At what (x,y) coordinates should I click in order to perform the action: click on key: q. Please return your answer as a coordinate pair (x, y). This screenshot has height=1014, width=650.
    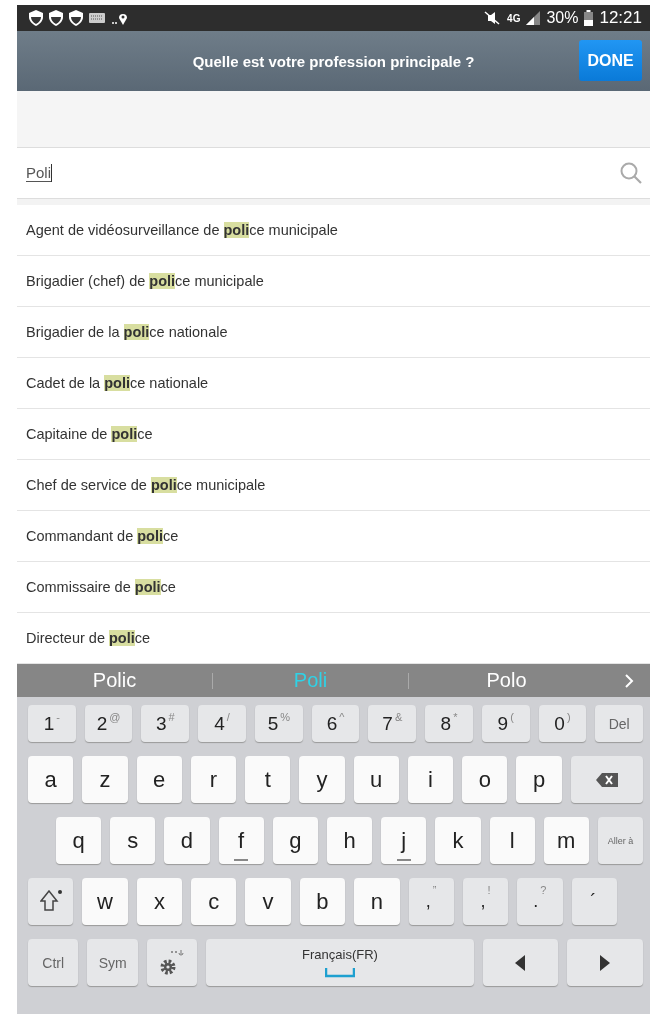
    Looking at the image, I should click on (79, 840).